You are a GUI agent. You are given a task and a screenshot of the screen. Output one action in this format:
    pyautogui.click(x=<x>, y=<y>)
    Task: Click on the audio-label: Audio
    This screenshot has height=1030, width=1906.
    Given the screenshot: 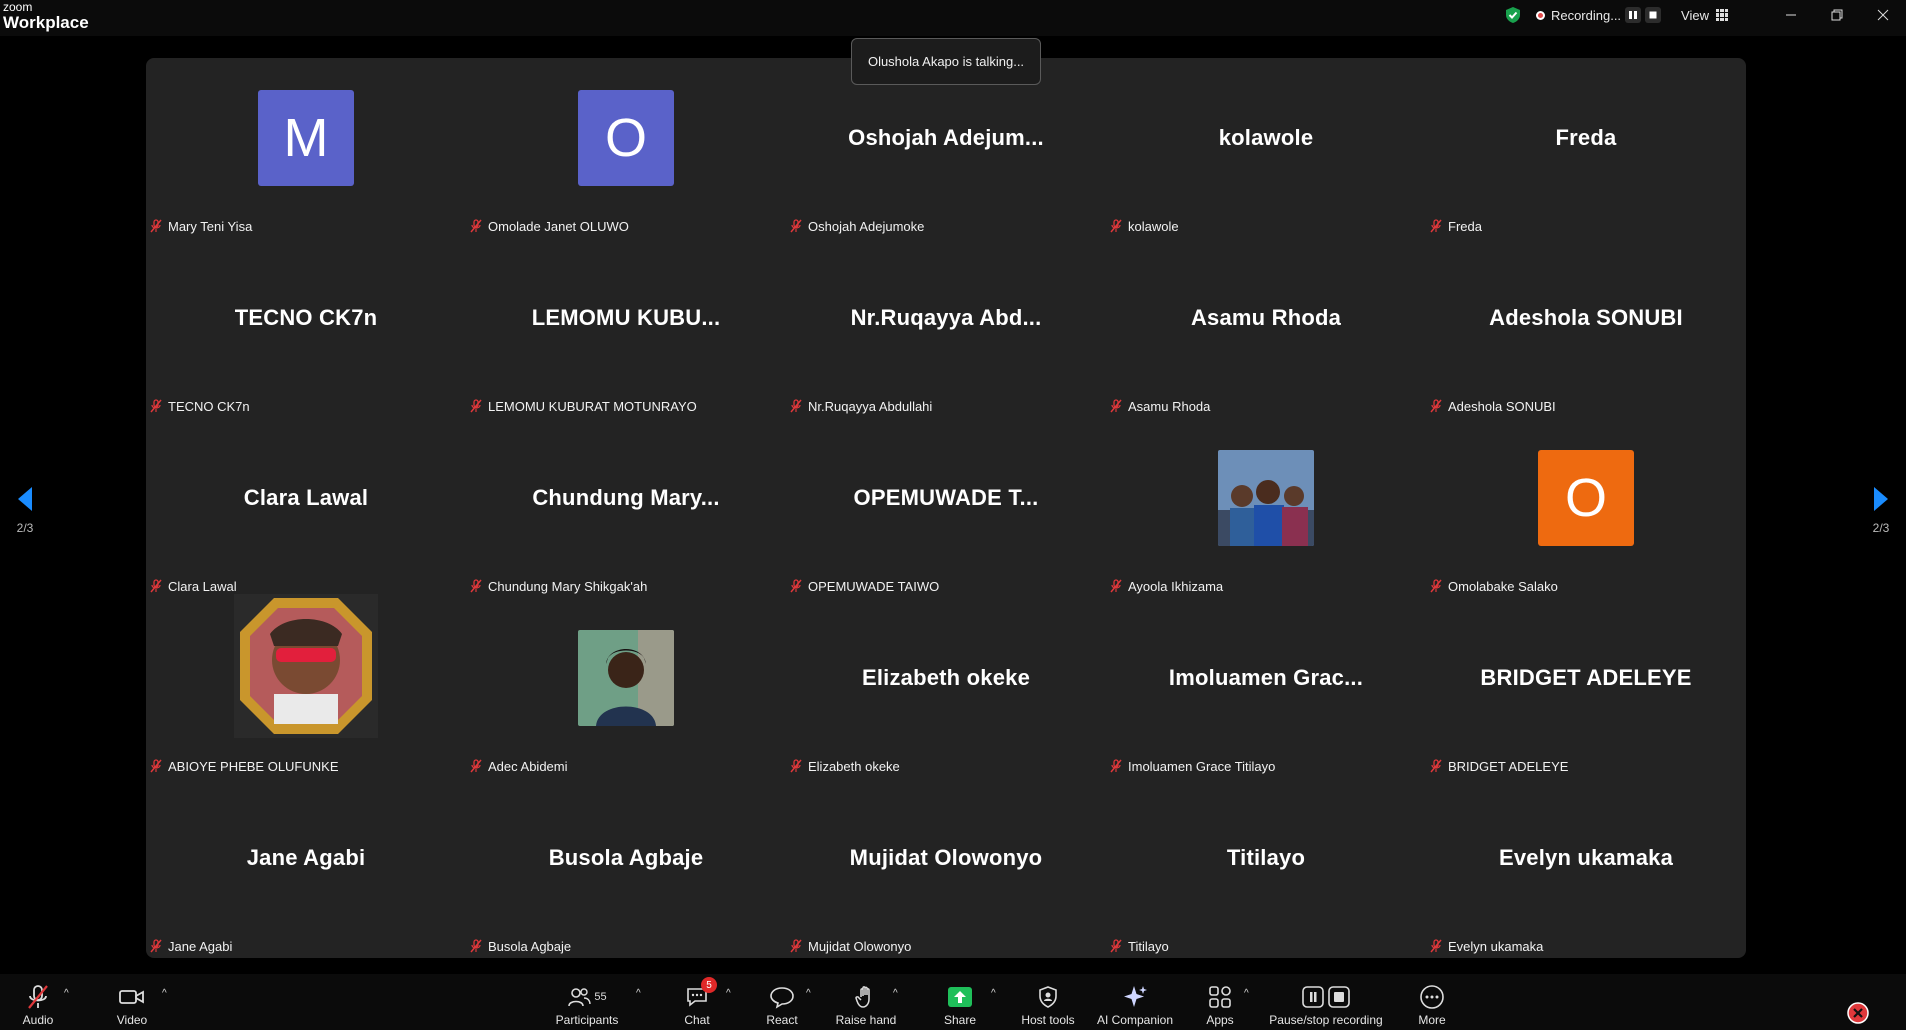 What is the action you would take?
    pyautogui.click(x=38, y=1020)
    